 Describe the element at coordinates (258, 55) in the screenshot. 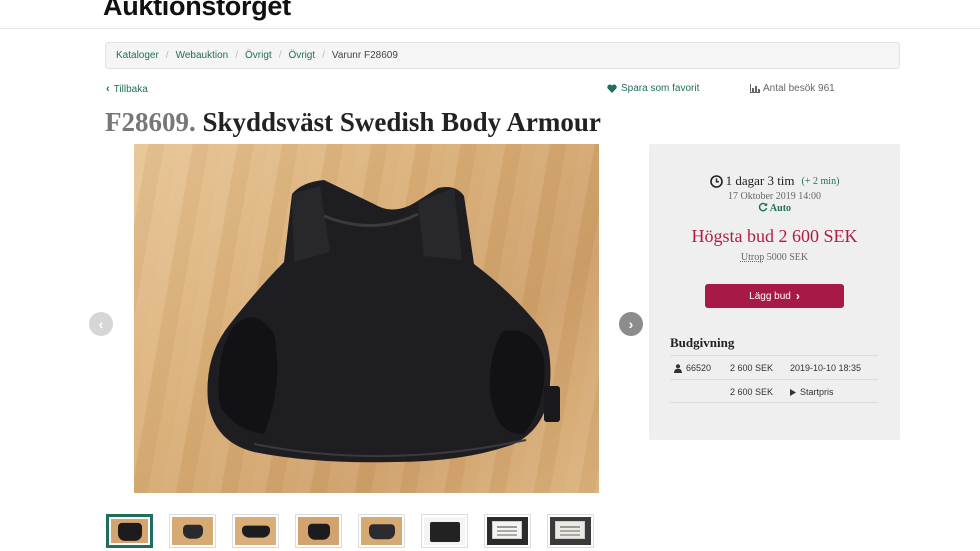

I see `breadcrumb-item-ovrigt: Övrigt` at that location.